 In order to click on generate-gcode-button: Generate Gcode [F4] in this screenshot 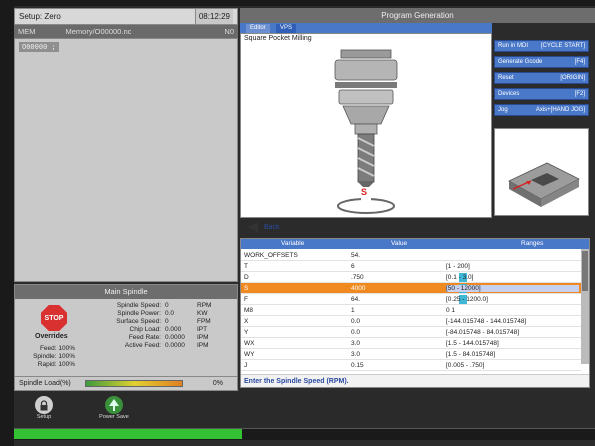, I will do `click(541, 62)`.